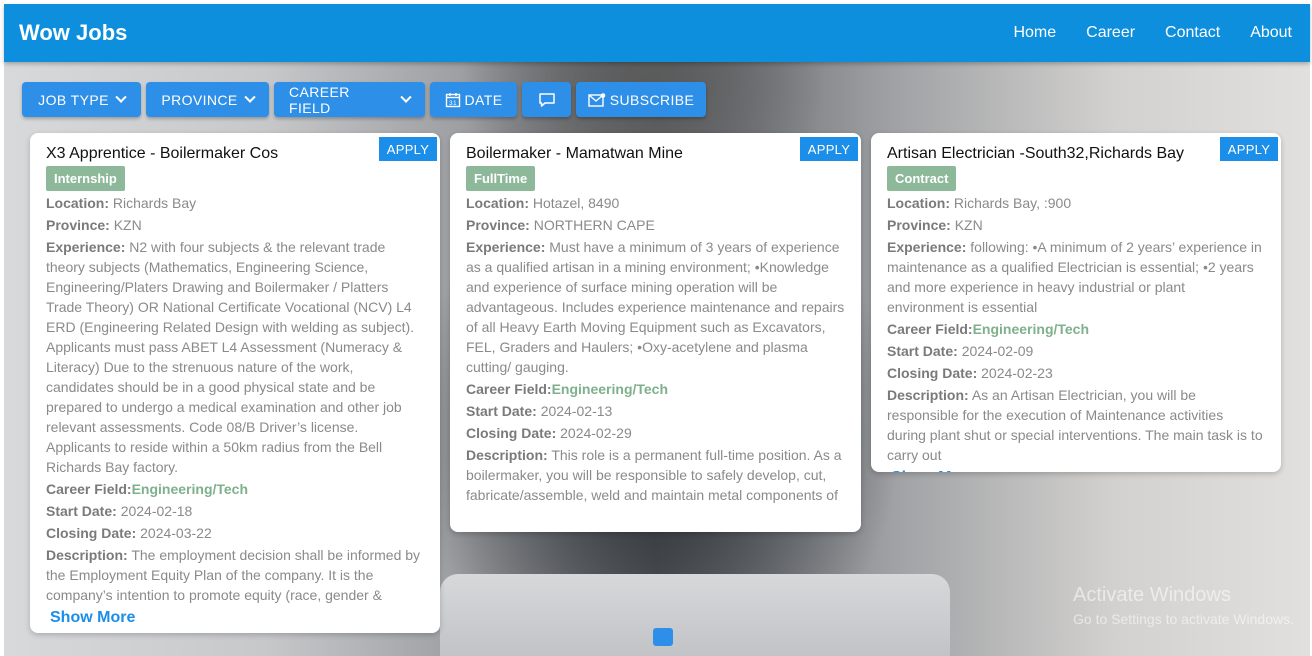 This screenshot has height=656, width=1312. I want to click on start-date-row: Start Date: 2024-02-13, so click(655, 411).